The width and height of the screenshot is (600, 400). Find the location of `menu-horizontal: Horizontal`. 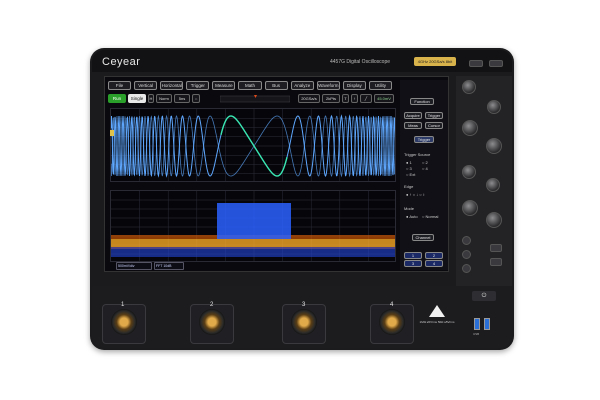

menu-horizontal: Horizontal is located at coordinates (172, 85).